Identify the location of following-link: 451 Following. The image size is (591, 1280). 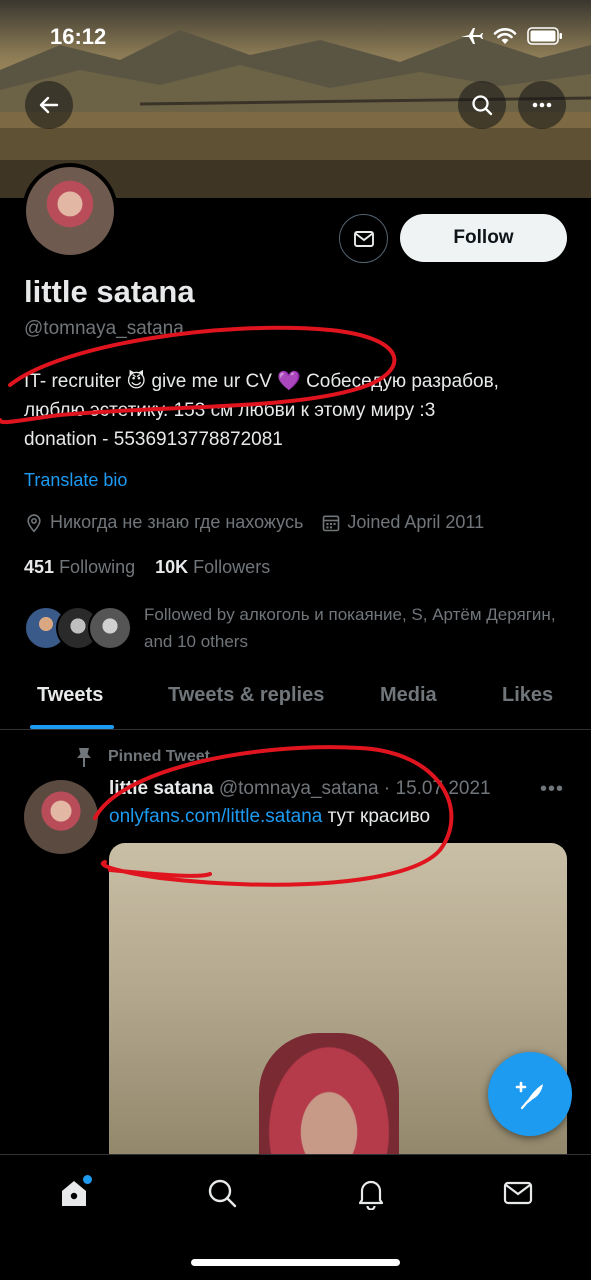
(79, 567).